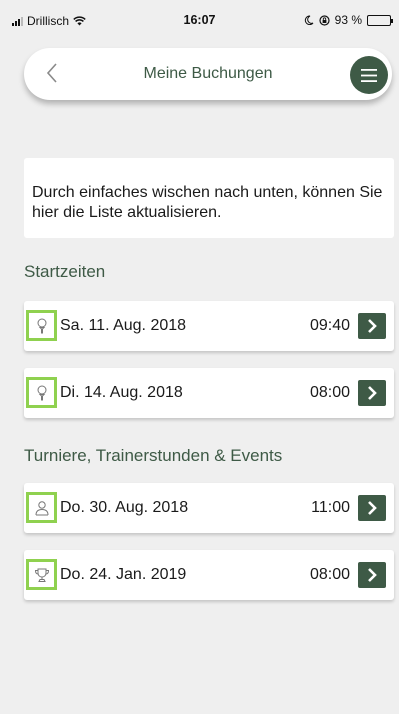  I want to click on trainer-person-icon, so click(41, 507).